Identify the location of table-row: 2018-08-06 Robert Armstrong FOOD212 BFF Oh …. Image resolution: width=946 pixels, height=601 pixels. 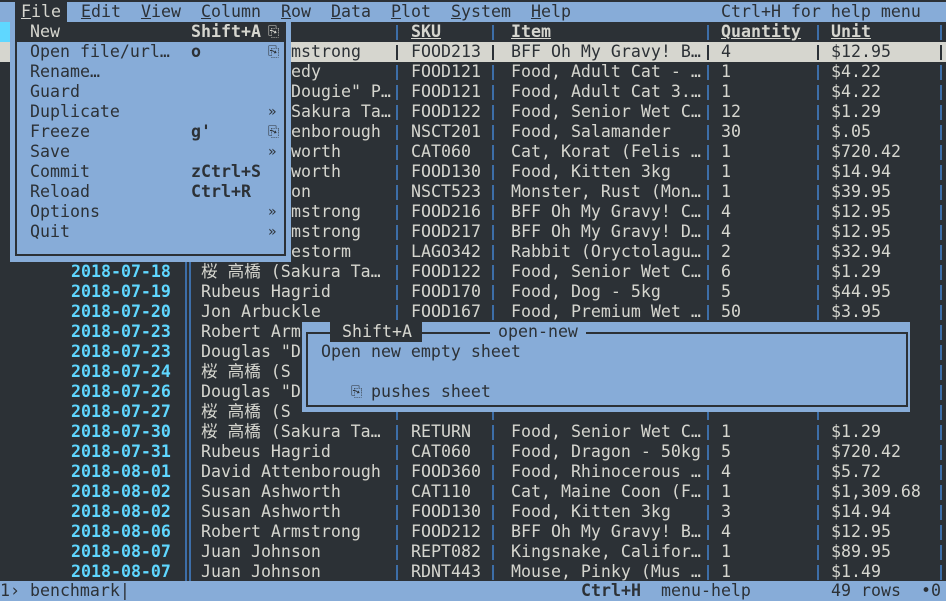
(473, 532).